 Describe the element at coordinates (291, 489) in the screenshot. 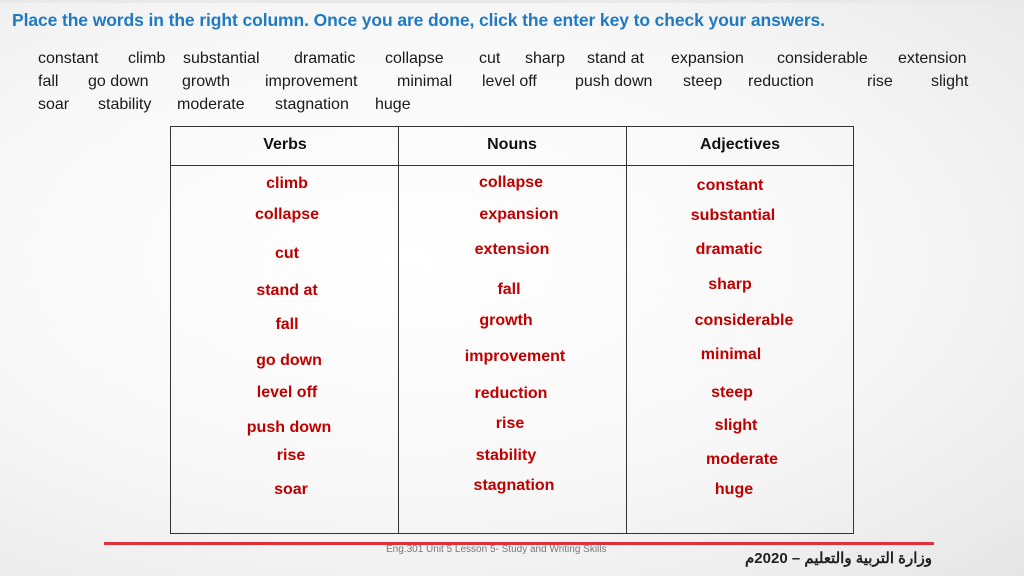

I see `verb-answer: soar` at that location.